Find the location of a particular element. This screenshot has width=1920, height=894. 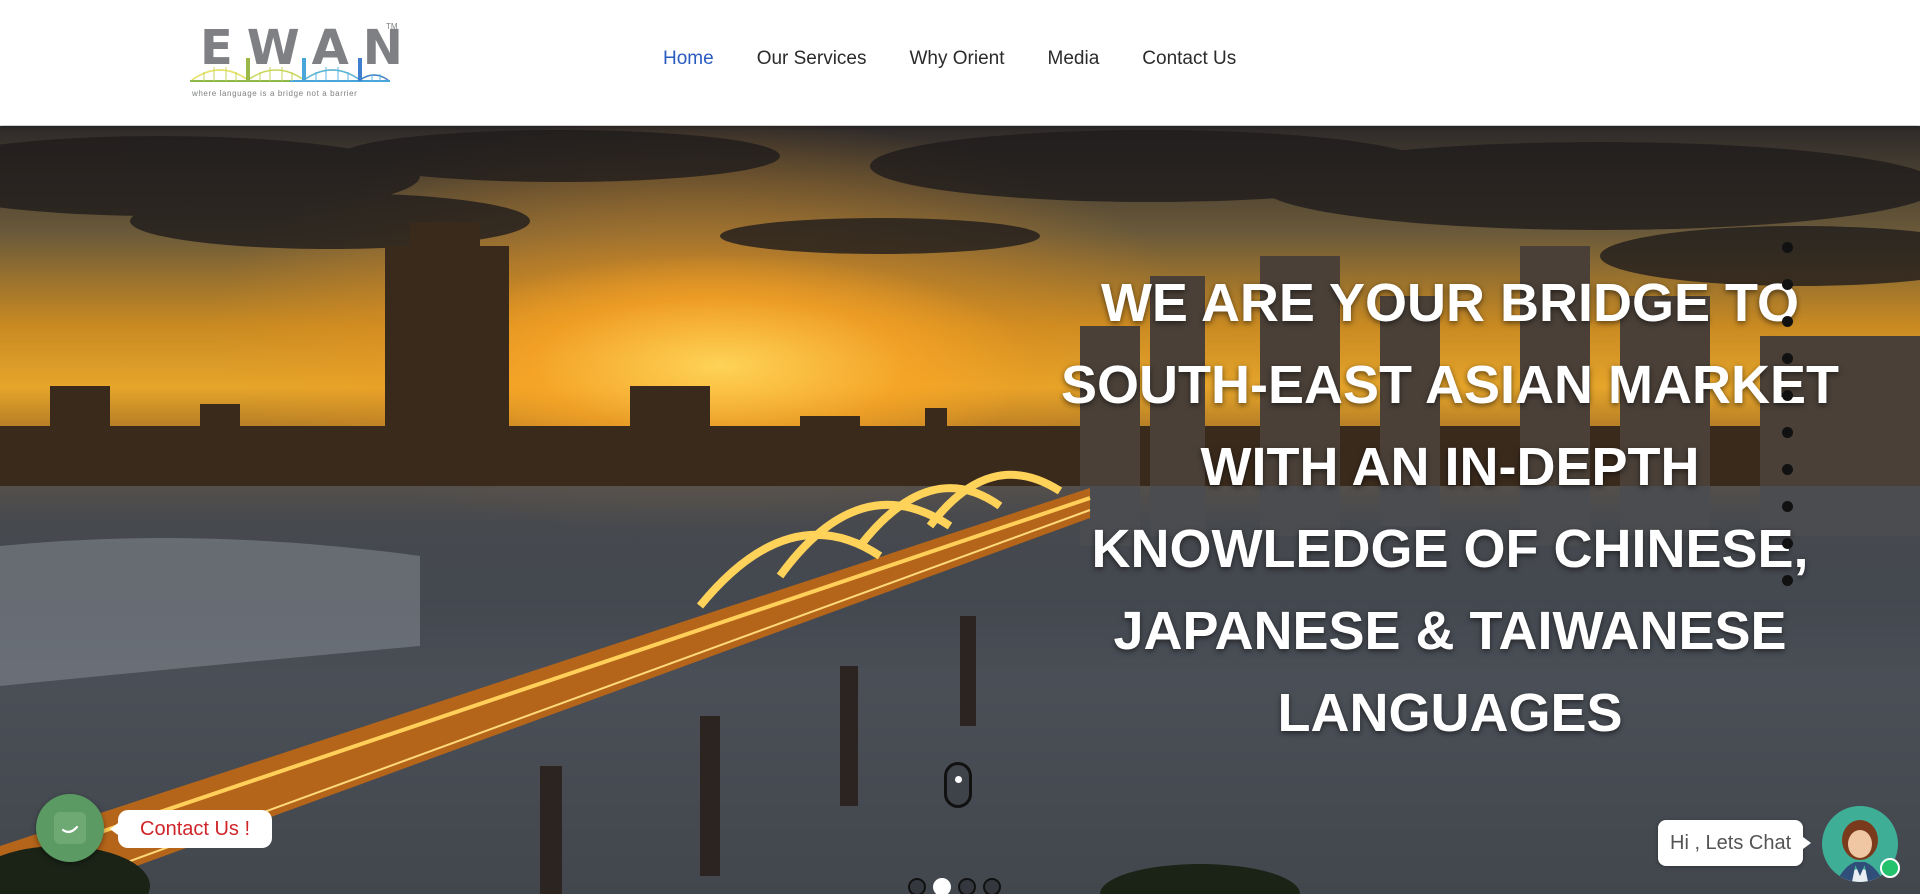

nav-media: Media is located at coordinates (1074, 59).